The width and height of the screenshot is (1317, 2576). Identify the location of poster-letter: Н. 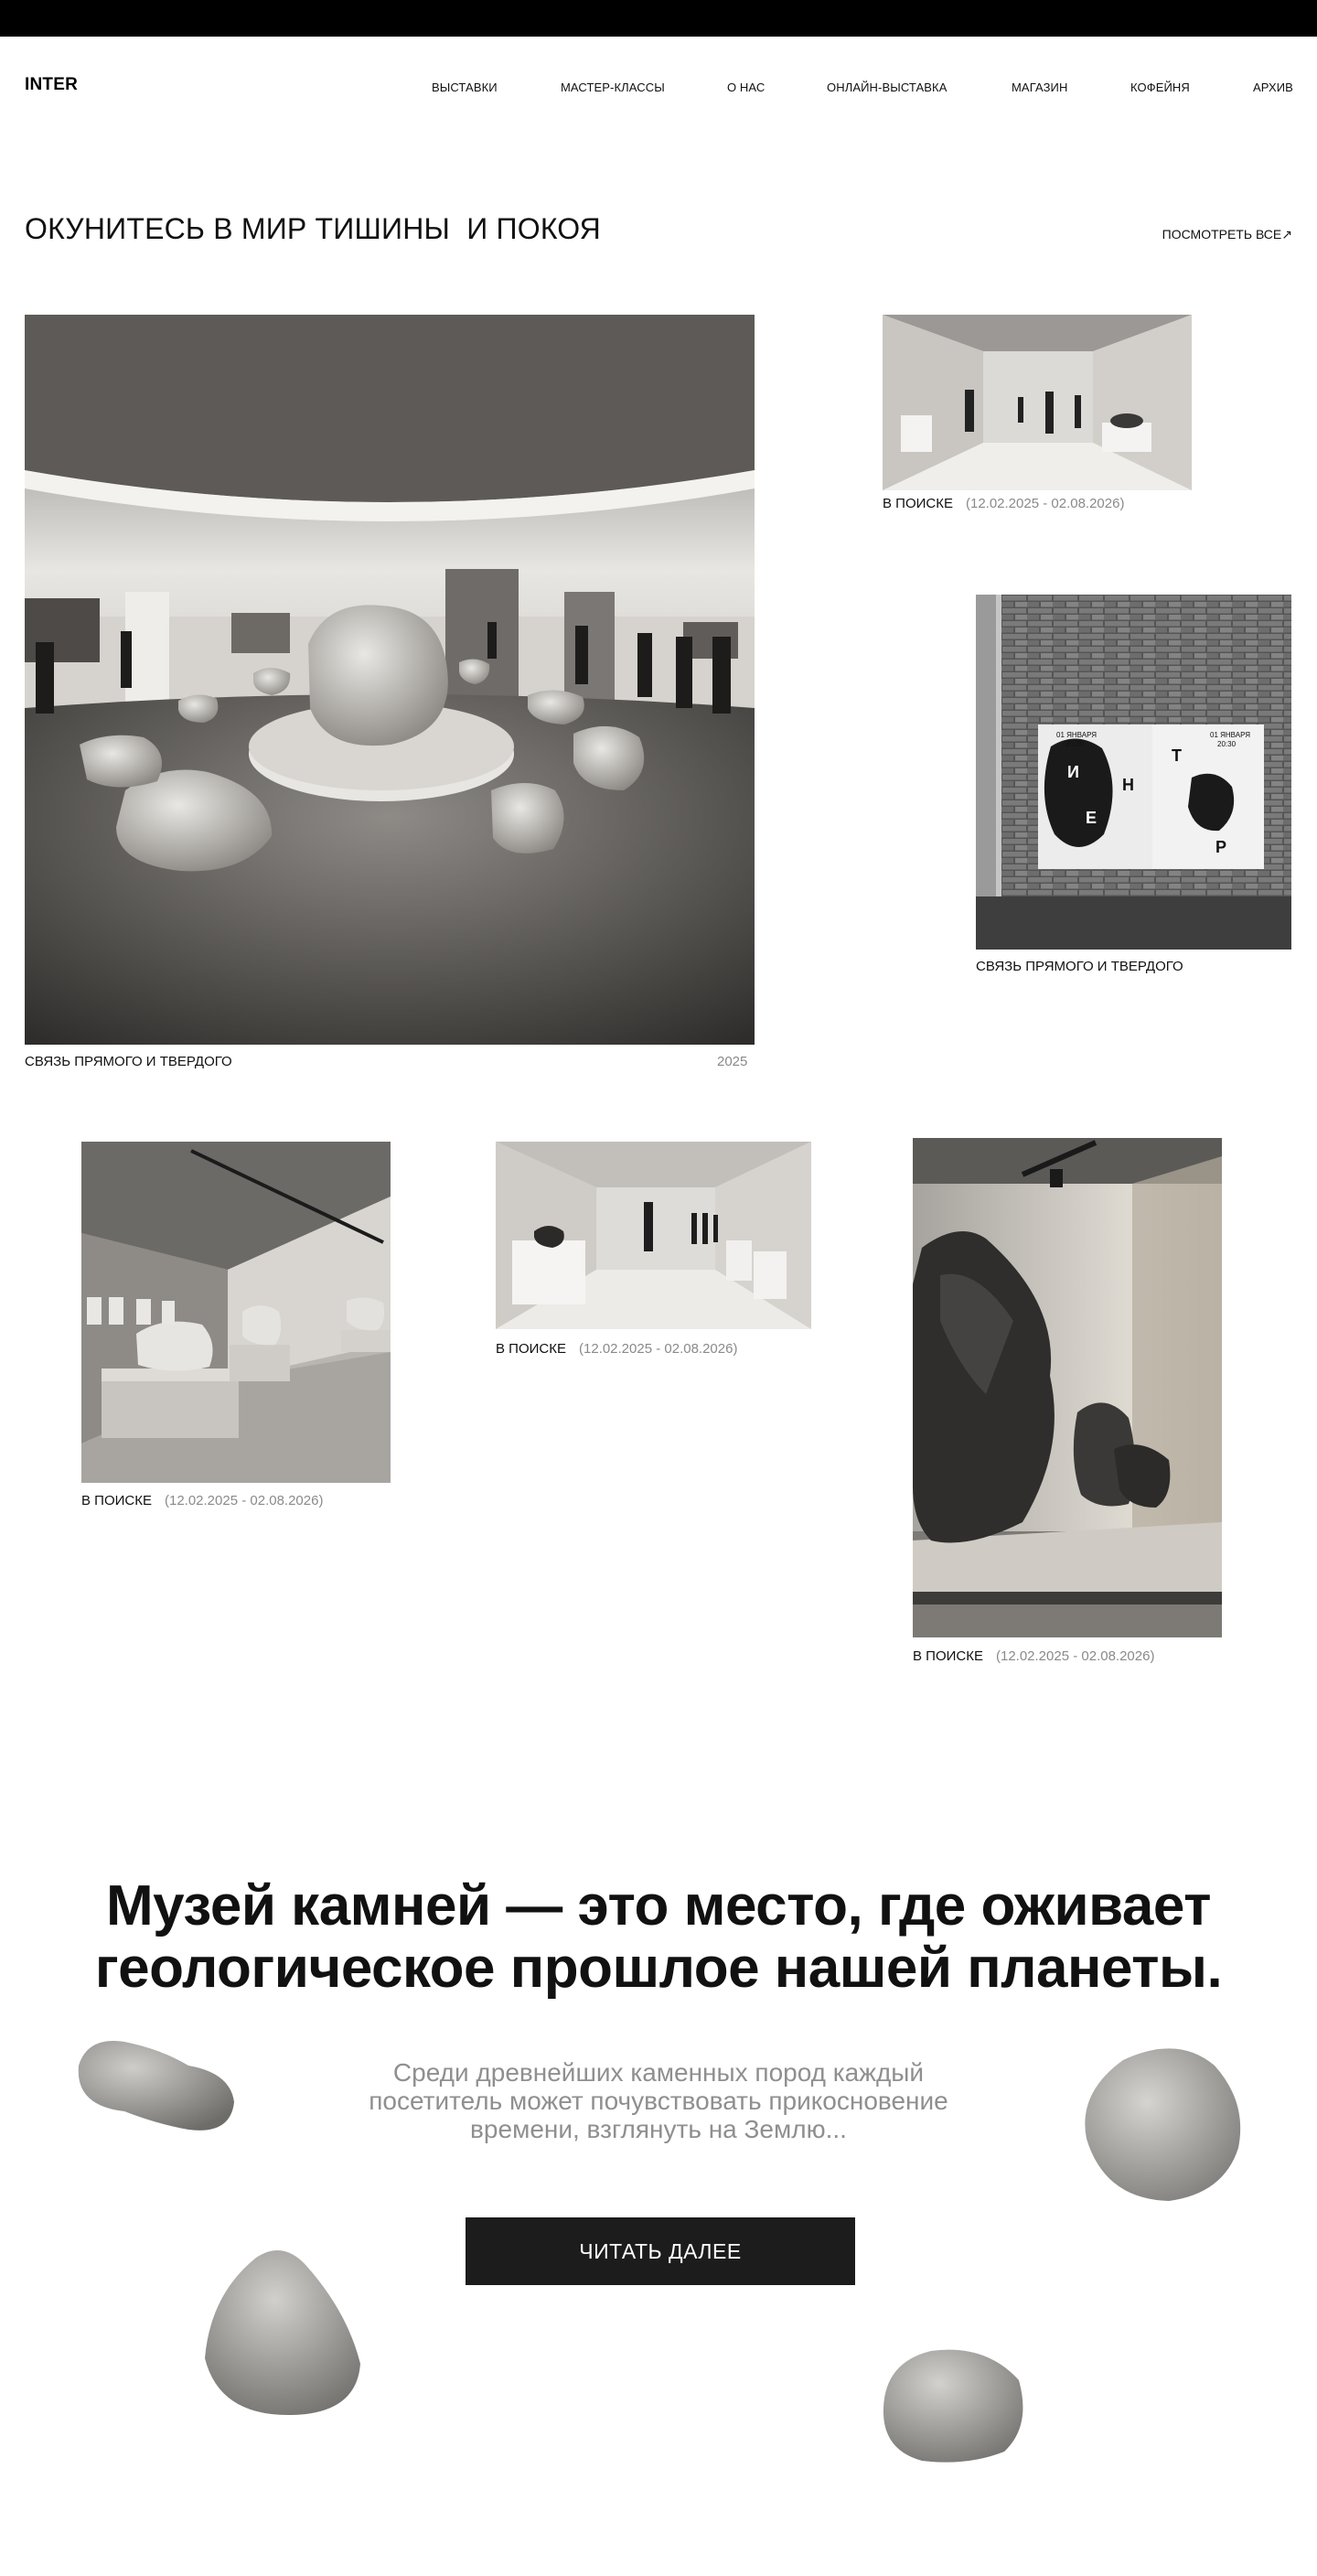
(1128, 785).